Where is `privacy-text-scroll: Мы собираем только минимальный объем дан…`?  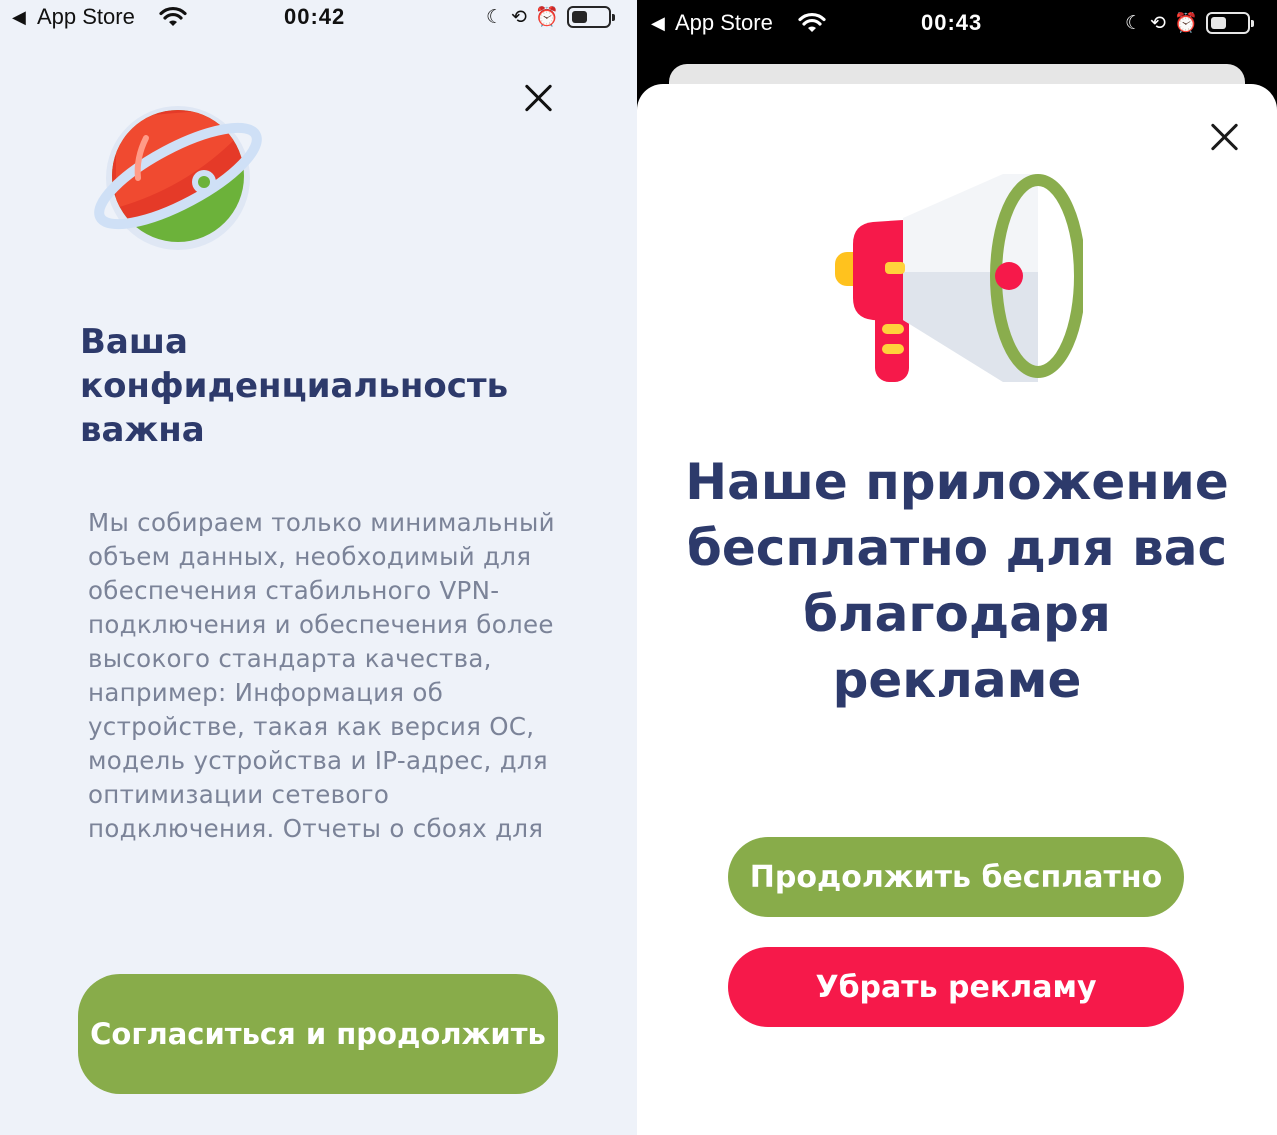
privacy-text-scroll: Мы собираем только минимальный объем дан… is located at coordinates (323, 719).